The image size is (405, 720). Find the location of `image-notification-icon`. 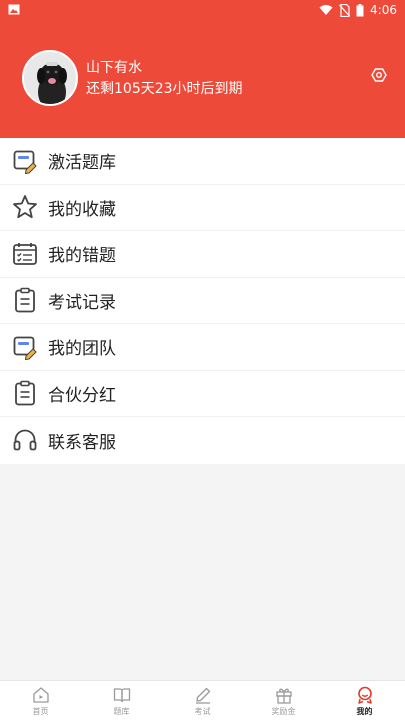

image-notification-icon is located at coordinates (14, 9).